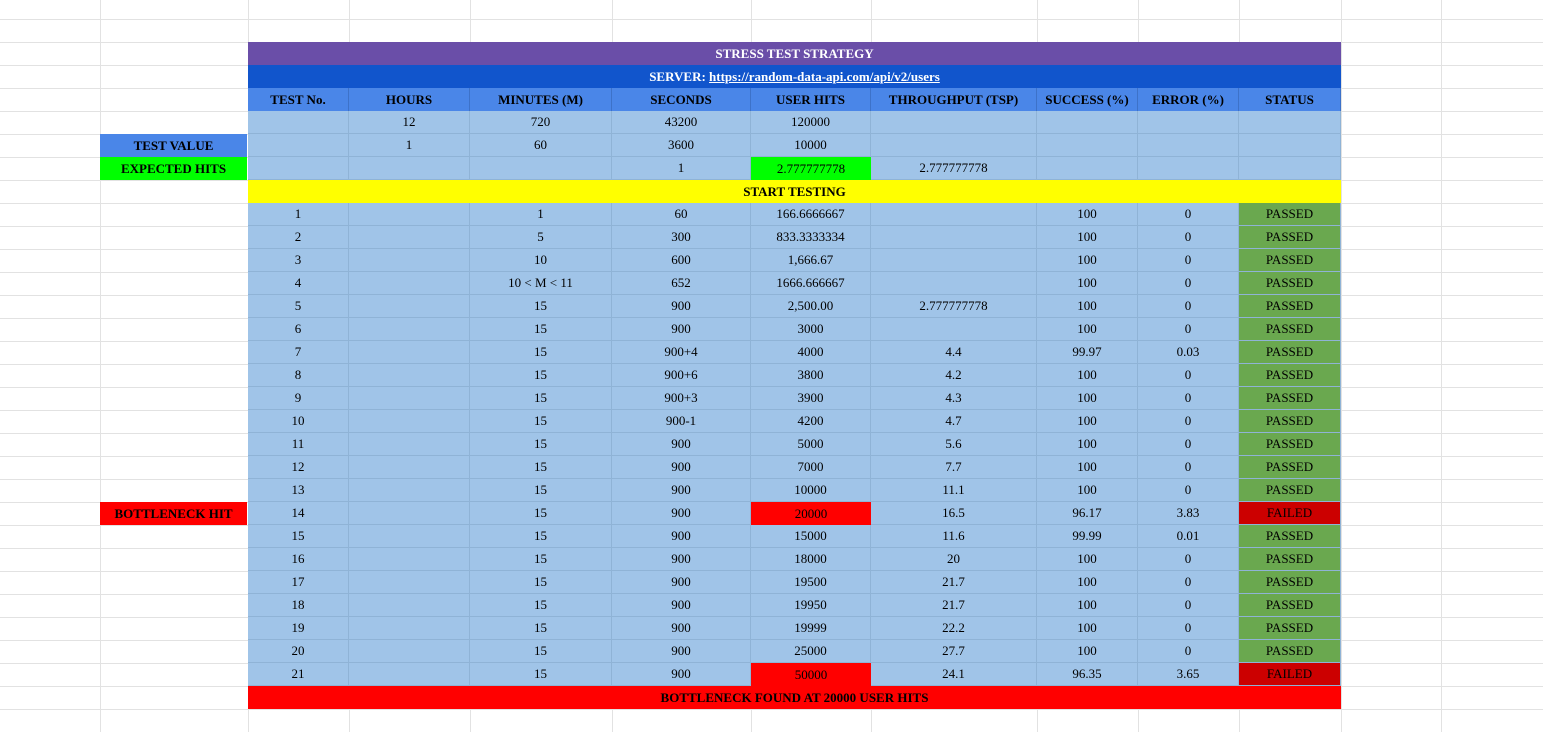  Describe the element at coordinates (811, 352) in the screenshot. I see `table-cell: 4000` at that location.